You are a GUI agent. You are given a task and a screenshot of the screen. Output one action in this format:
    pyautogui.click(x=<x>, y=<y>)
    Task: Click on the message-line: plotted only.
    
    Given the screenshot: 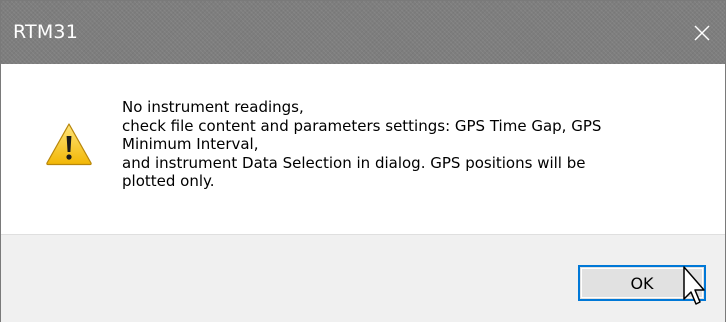 What is the action you would take?
    pyautogui.click(x=168, y=181)
    